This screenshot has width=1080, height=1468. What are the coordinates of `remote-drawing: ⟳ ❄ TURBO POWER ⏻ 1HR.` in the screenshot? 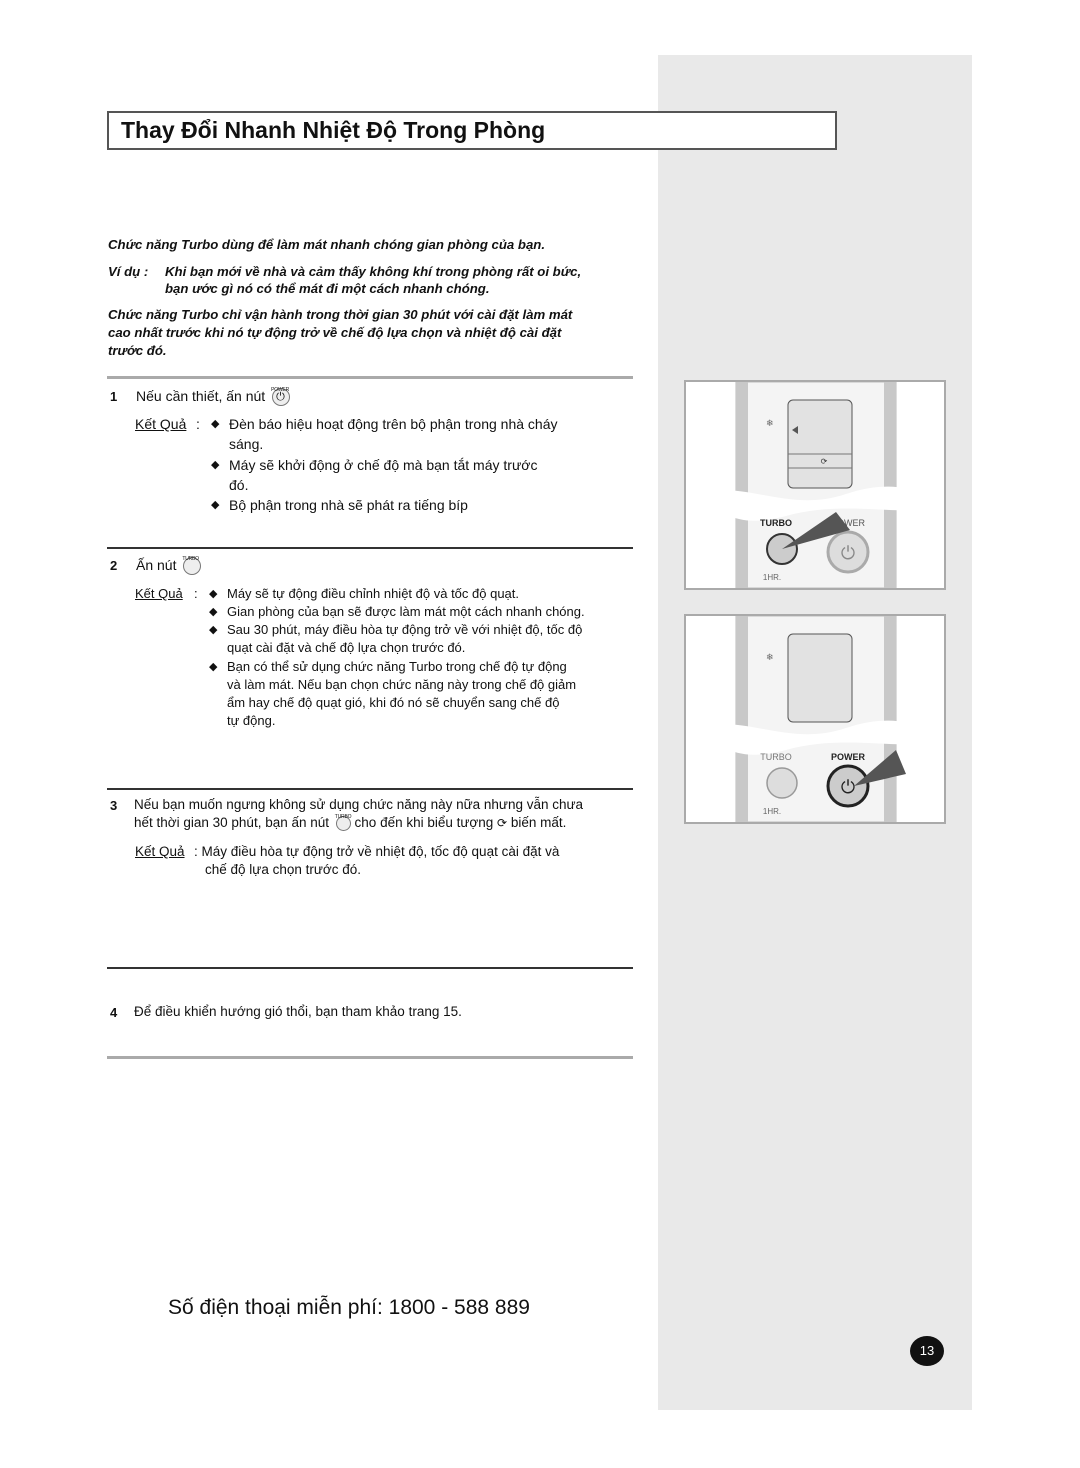 It's located at (815, 485).